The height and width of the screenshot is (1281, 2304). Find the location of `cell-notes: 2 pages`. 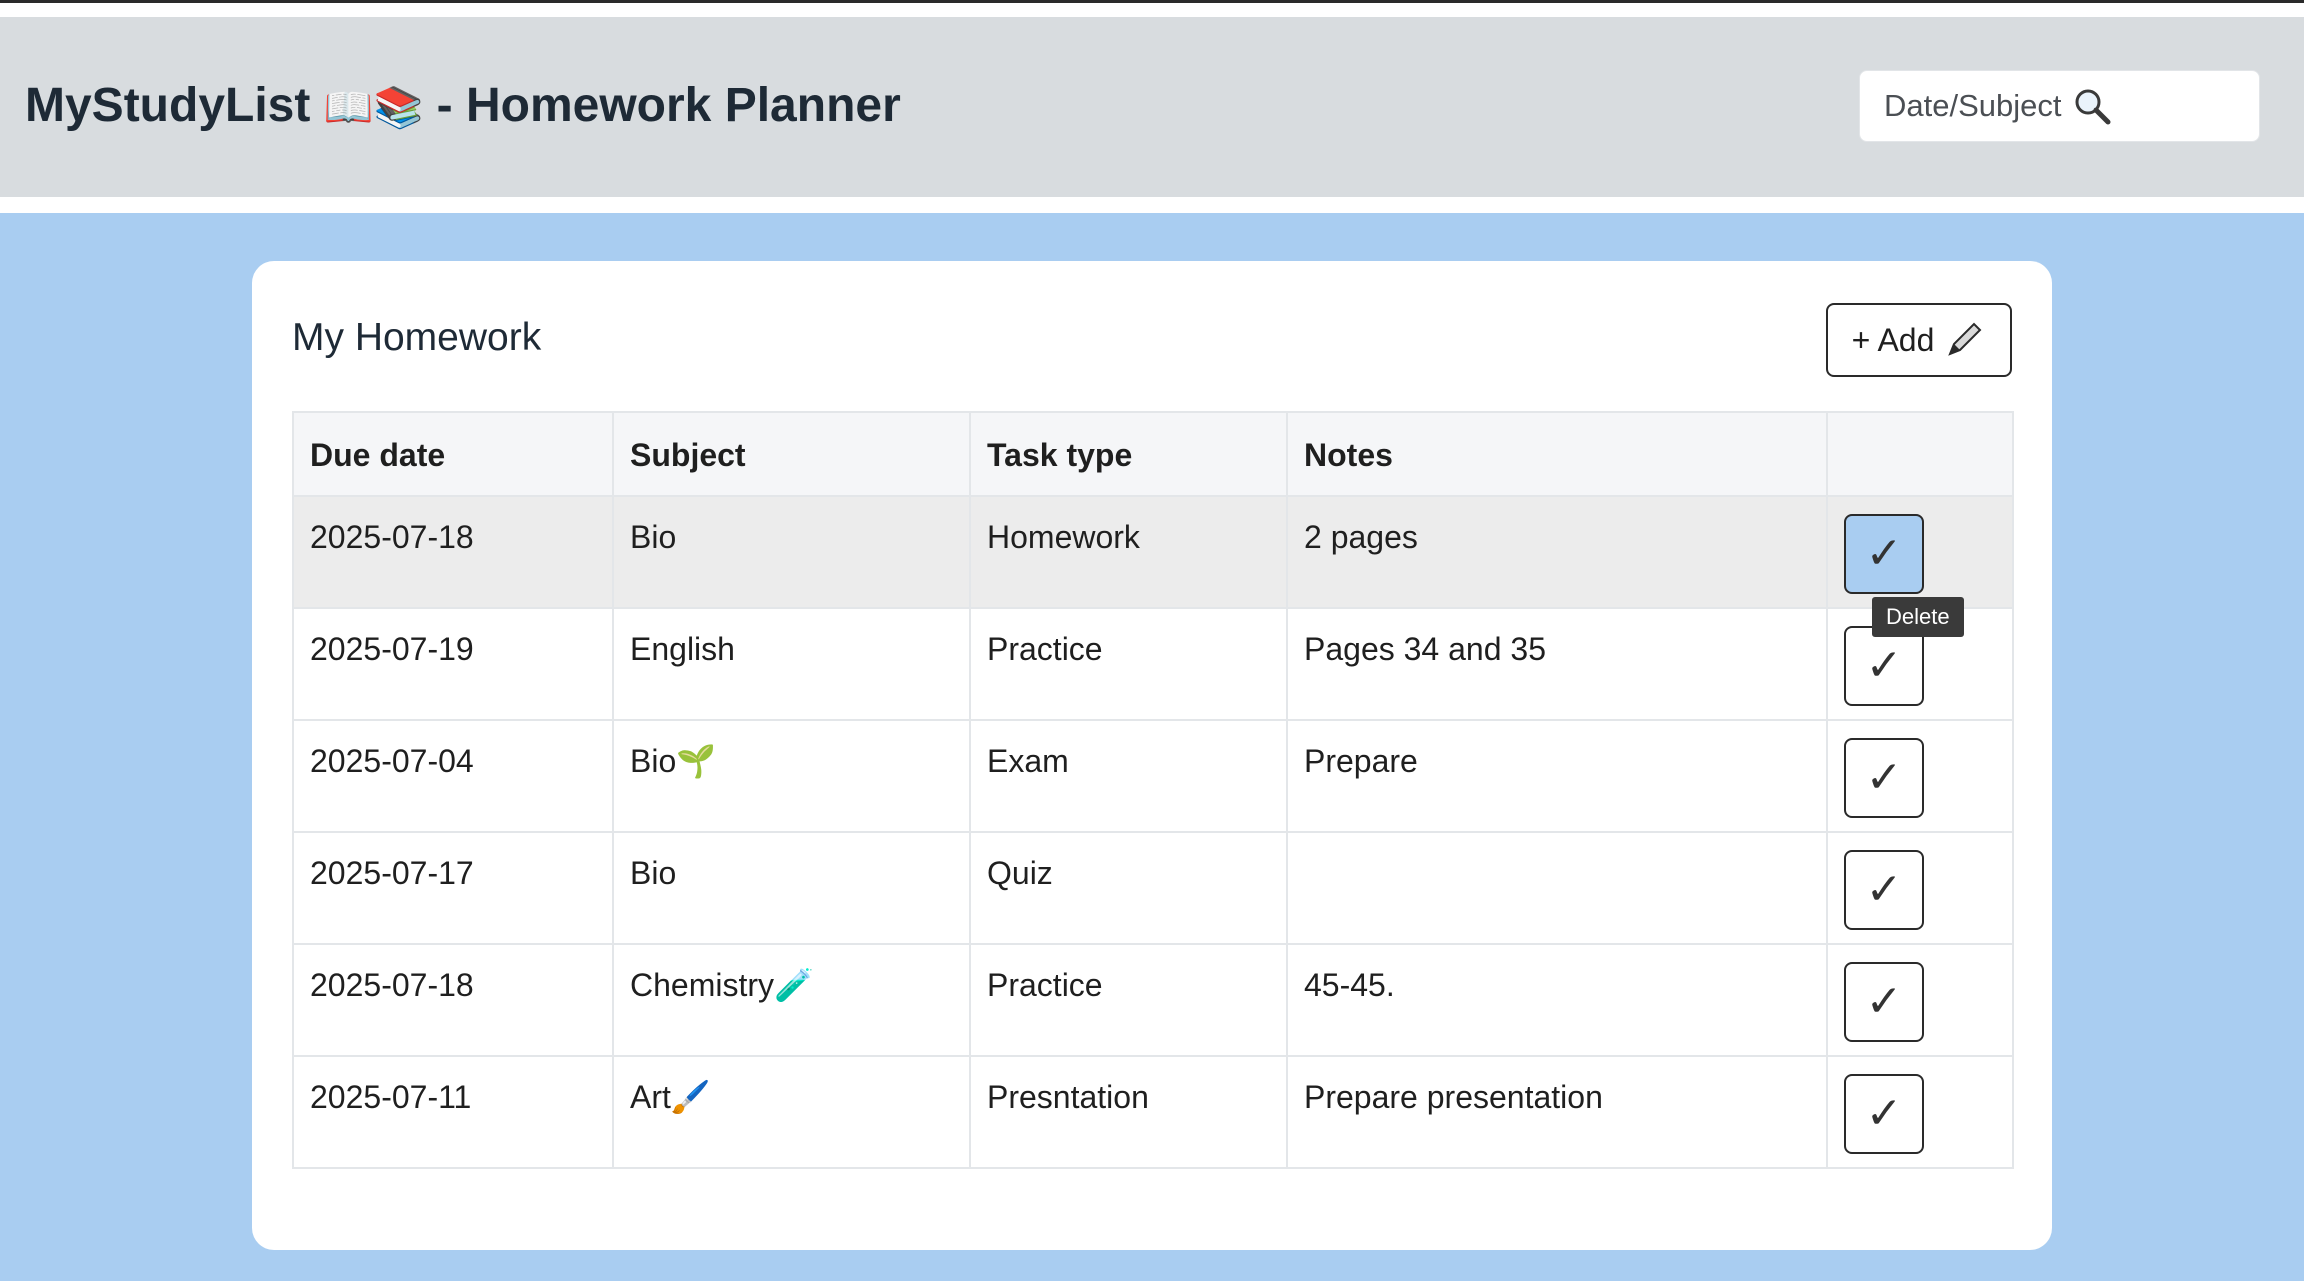

cell-notes: 2 pages is located at coordinates (1557, 552).